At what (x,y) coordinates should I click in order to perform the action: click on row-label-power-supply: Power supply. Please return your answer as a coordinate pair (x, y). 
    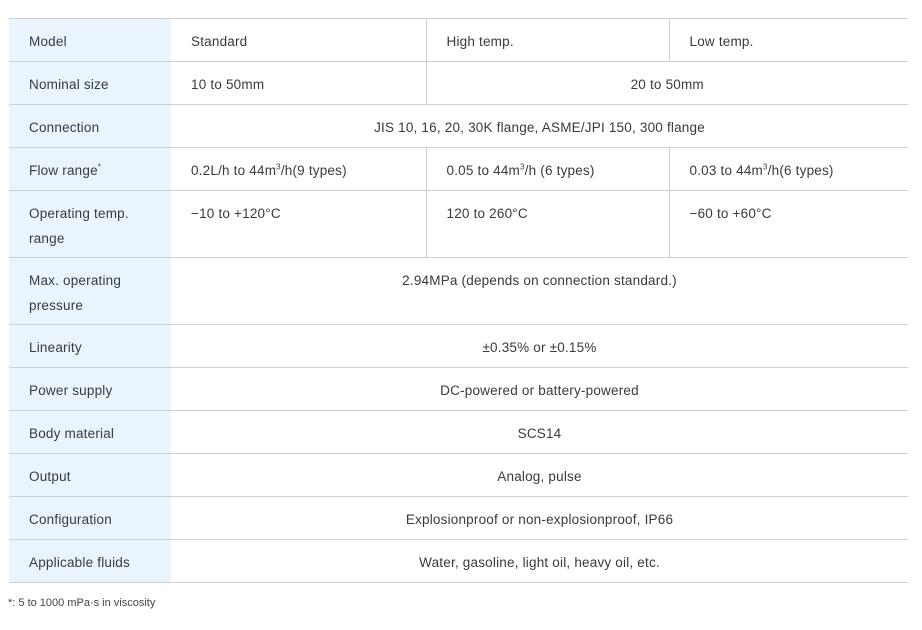
    Looking at the image, I should click on (90, 389).